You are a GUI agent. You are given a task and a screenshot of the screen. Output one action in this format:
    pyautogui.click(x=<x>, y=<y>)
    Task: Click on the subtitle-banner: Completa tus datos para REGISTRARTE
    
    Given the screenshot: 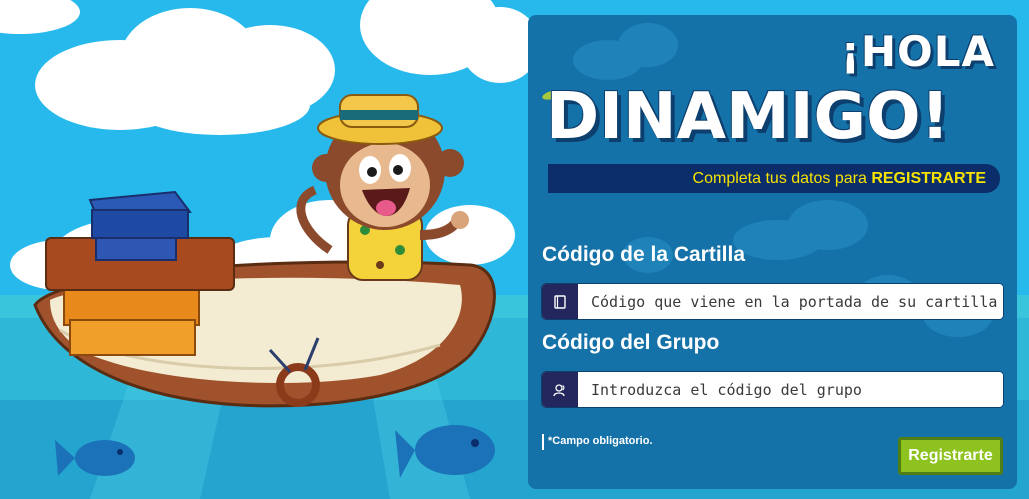 What is the action you would take?
    pyautogui.click(x=774, y=178)
    